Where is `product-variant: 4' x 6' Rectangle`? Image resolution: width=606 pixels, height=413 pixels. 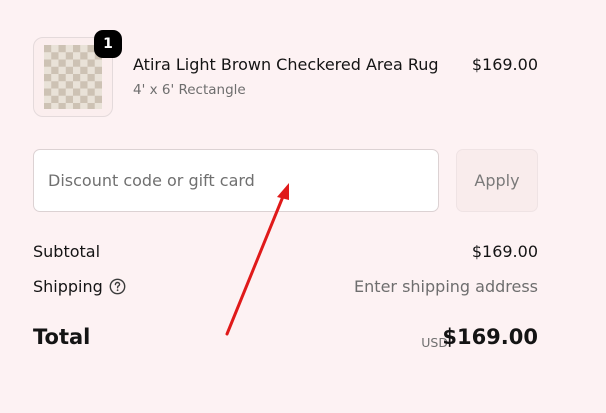 product-variant: 4' x 6' Rectangle is located at coordinates (189, 90).